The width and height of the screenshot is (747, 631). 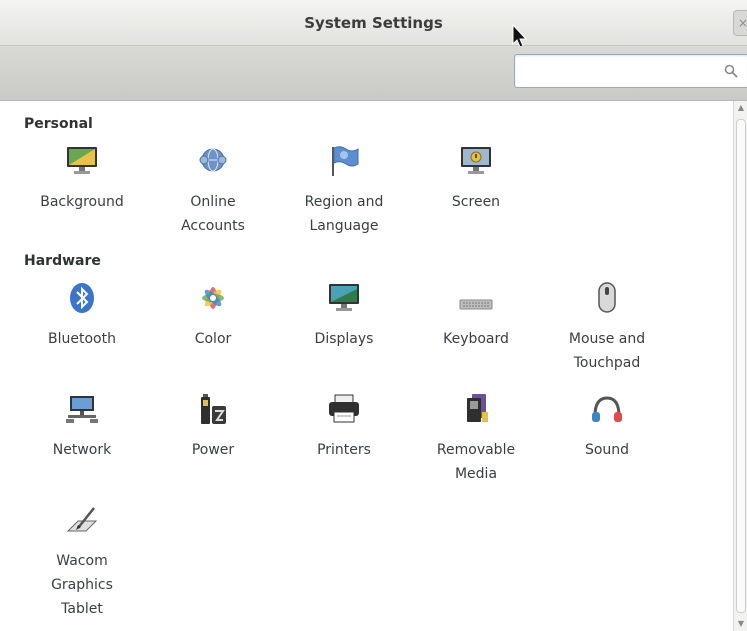 I want to click on removable-media-icon, so click(x=477, y=408).